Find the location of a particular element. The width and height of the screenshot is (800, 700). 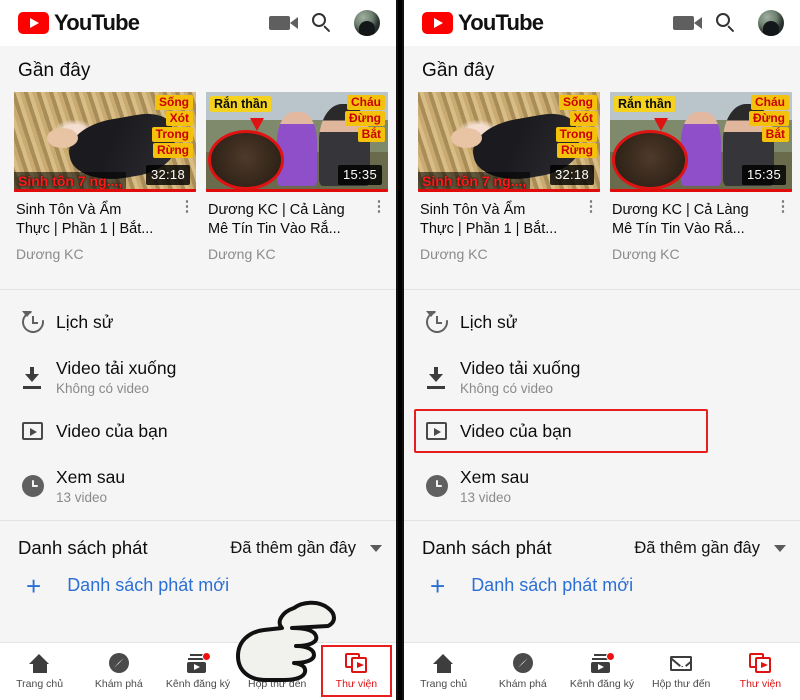

inbox-mail-icon is located at coordinates (277, 663).